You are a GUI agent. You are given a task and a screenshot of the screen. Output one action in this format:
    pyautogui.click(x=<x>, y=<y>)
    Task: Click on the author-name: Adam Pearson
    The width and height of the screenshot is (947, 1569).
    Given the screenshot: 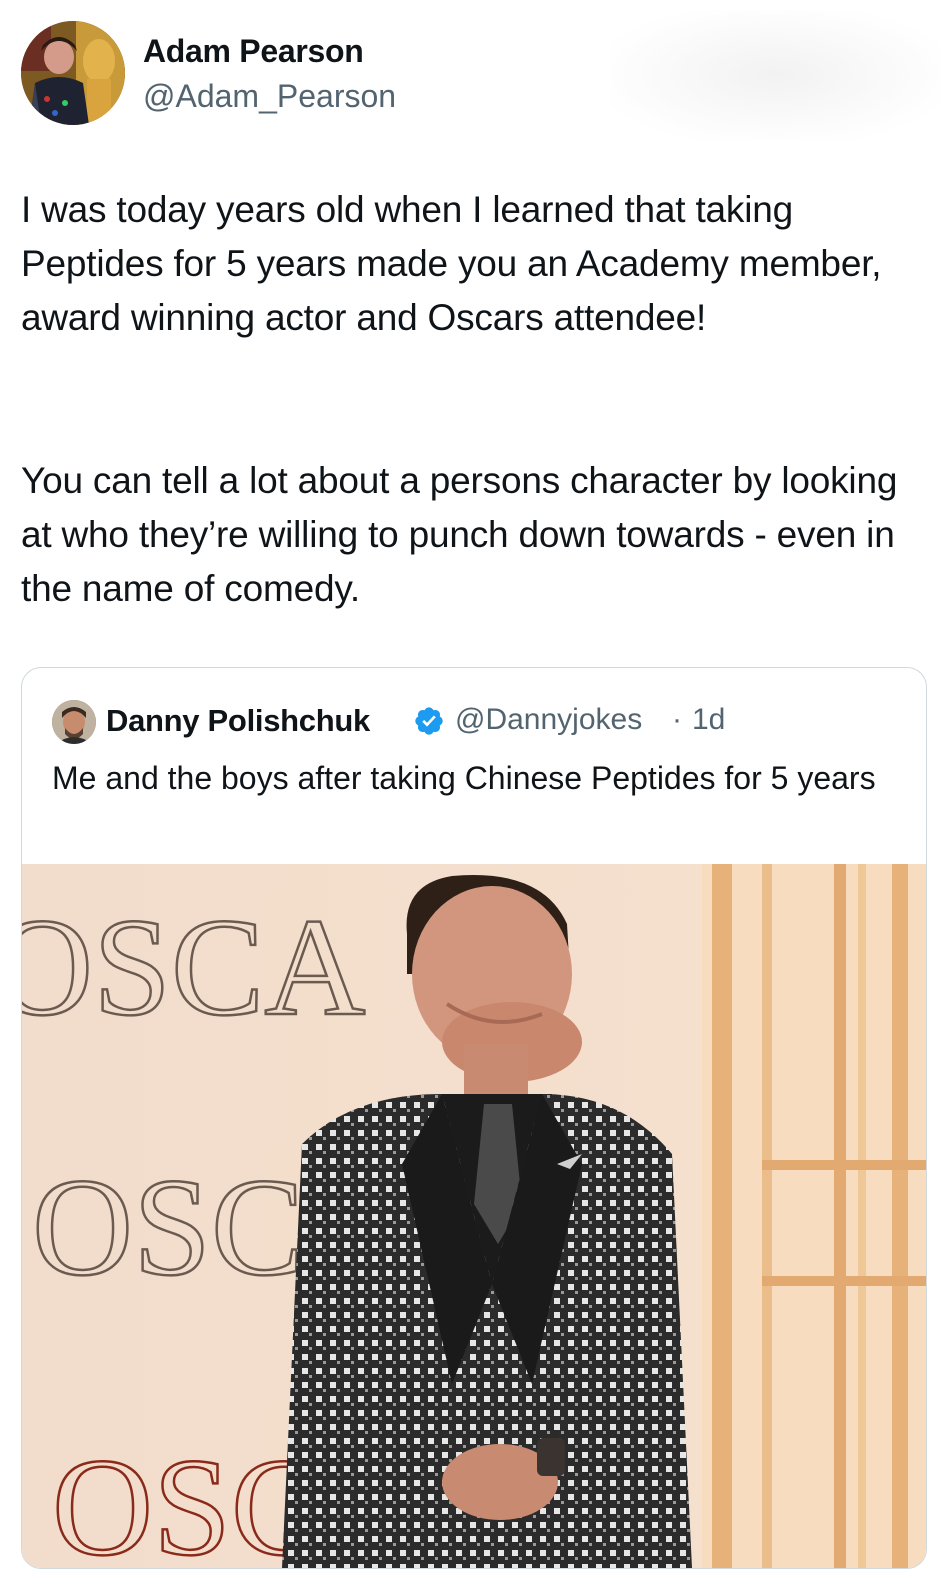 What is the action you would take?
    pyautogui.click(x=253, y=51)
    